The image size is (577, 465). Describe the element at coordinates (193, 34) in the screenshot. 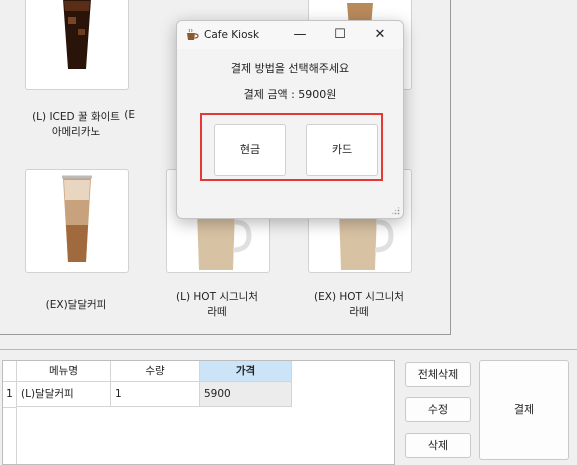

I see `coffee-cup-icon` at that location.